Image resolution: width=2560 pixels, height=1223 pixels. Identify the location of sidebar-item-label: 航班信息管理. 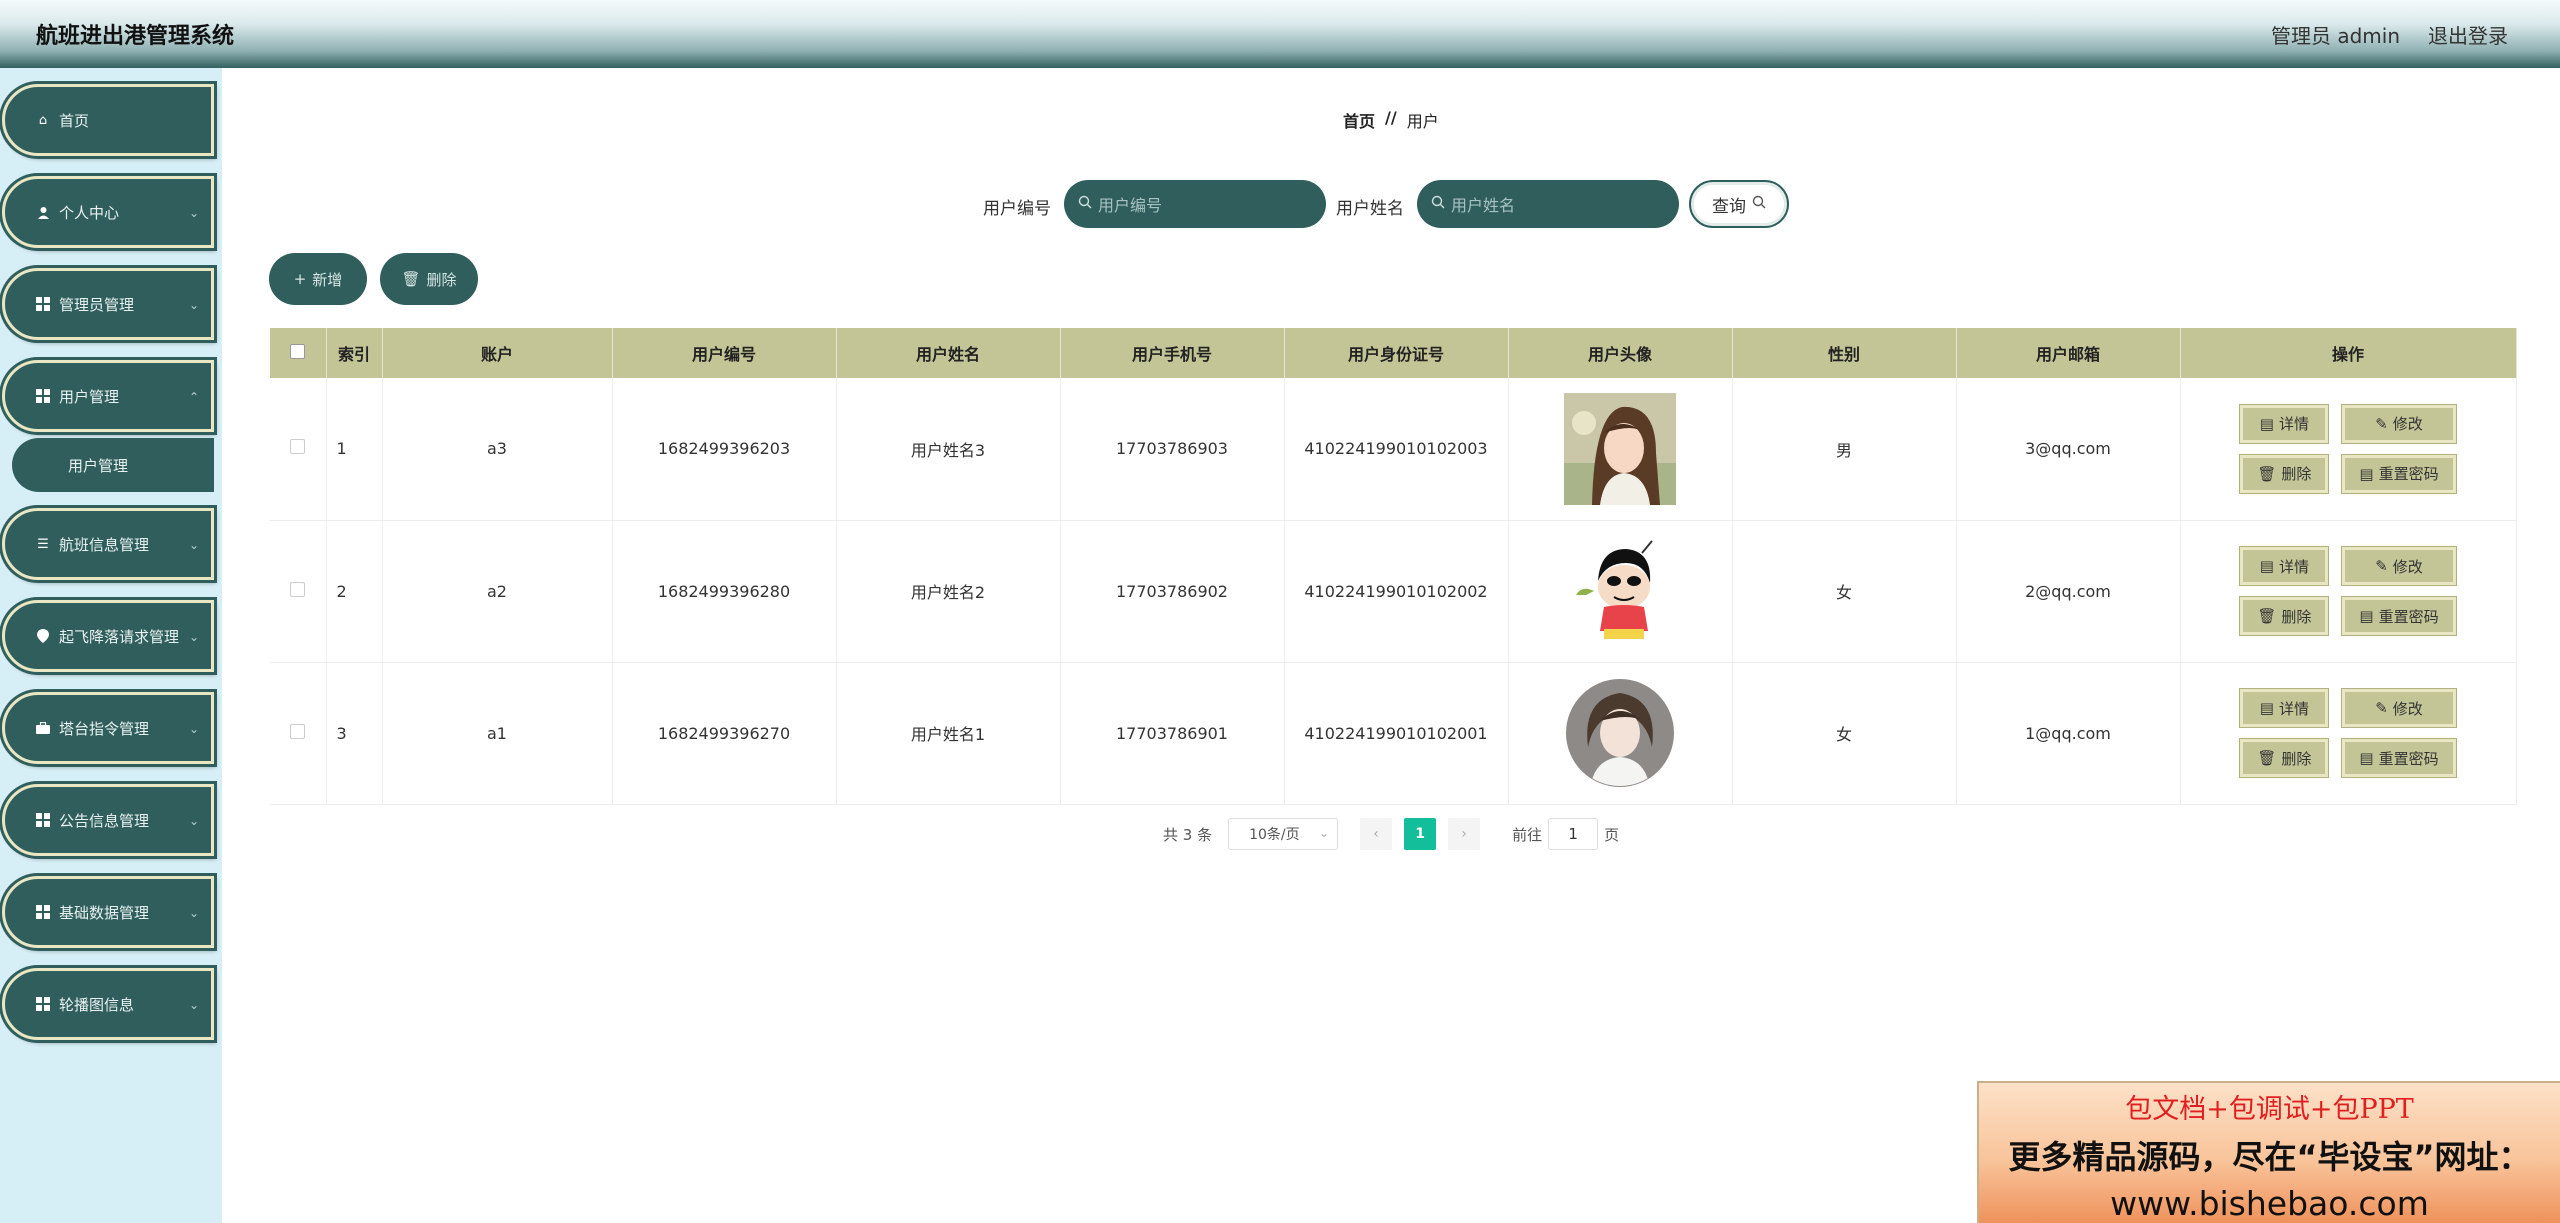
(104, 544).